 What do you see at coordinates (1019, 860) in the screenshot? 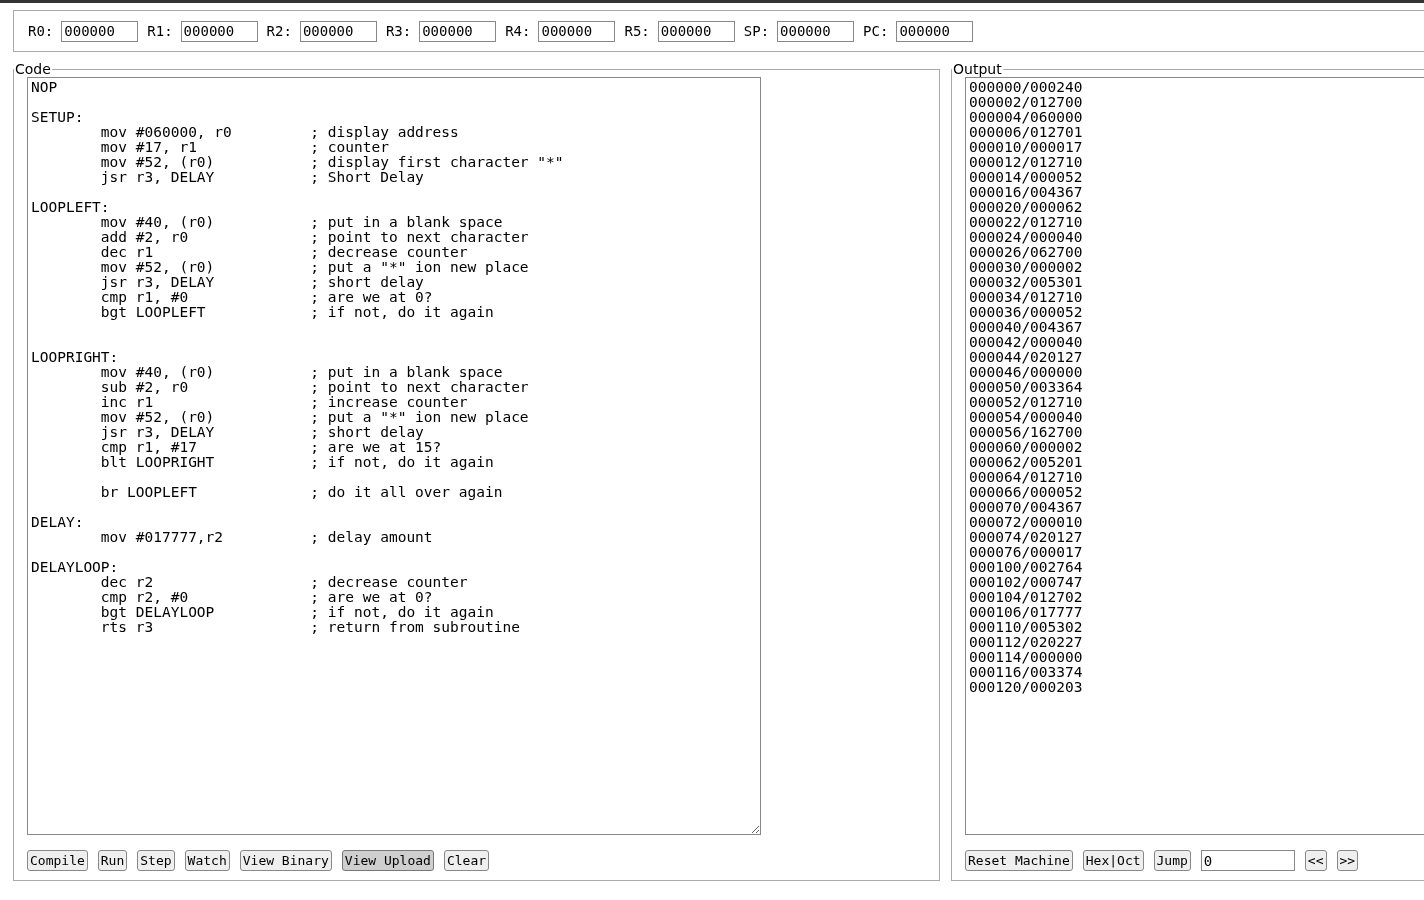
I see `reset-machine-button: Reset Machine` at bounding box center [1019, 860].